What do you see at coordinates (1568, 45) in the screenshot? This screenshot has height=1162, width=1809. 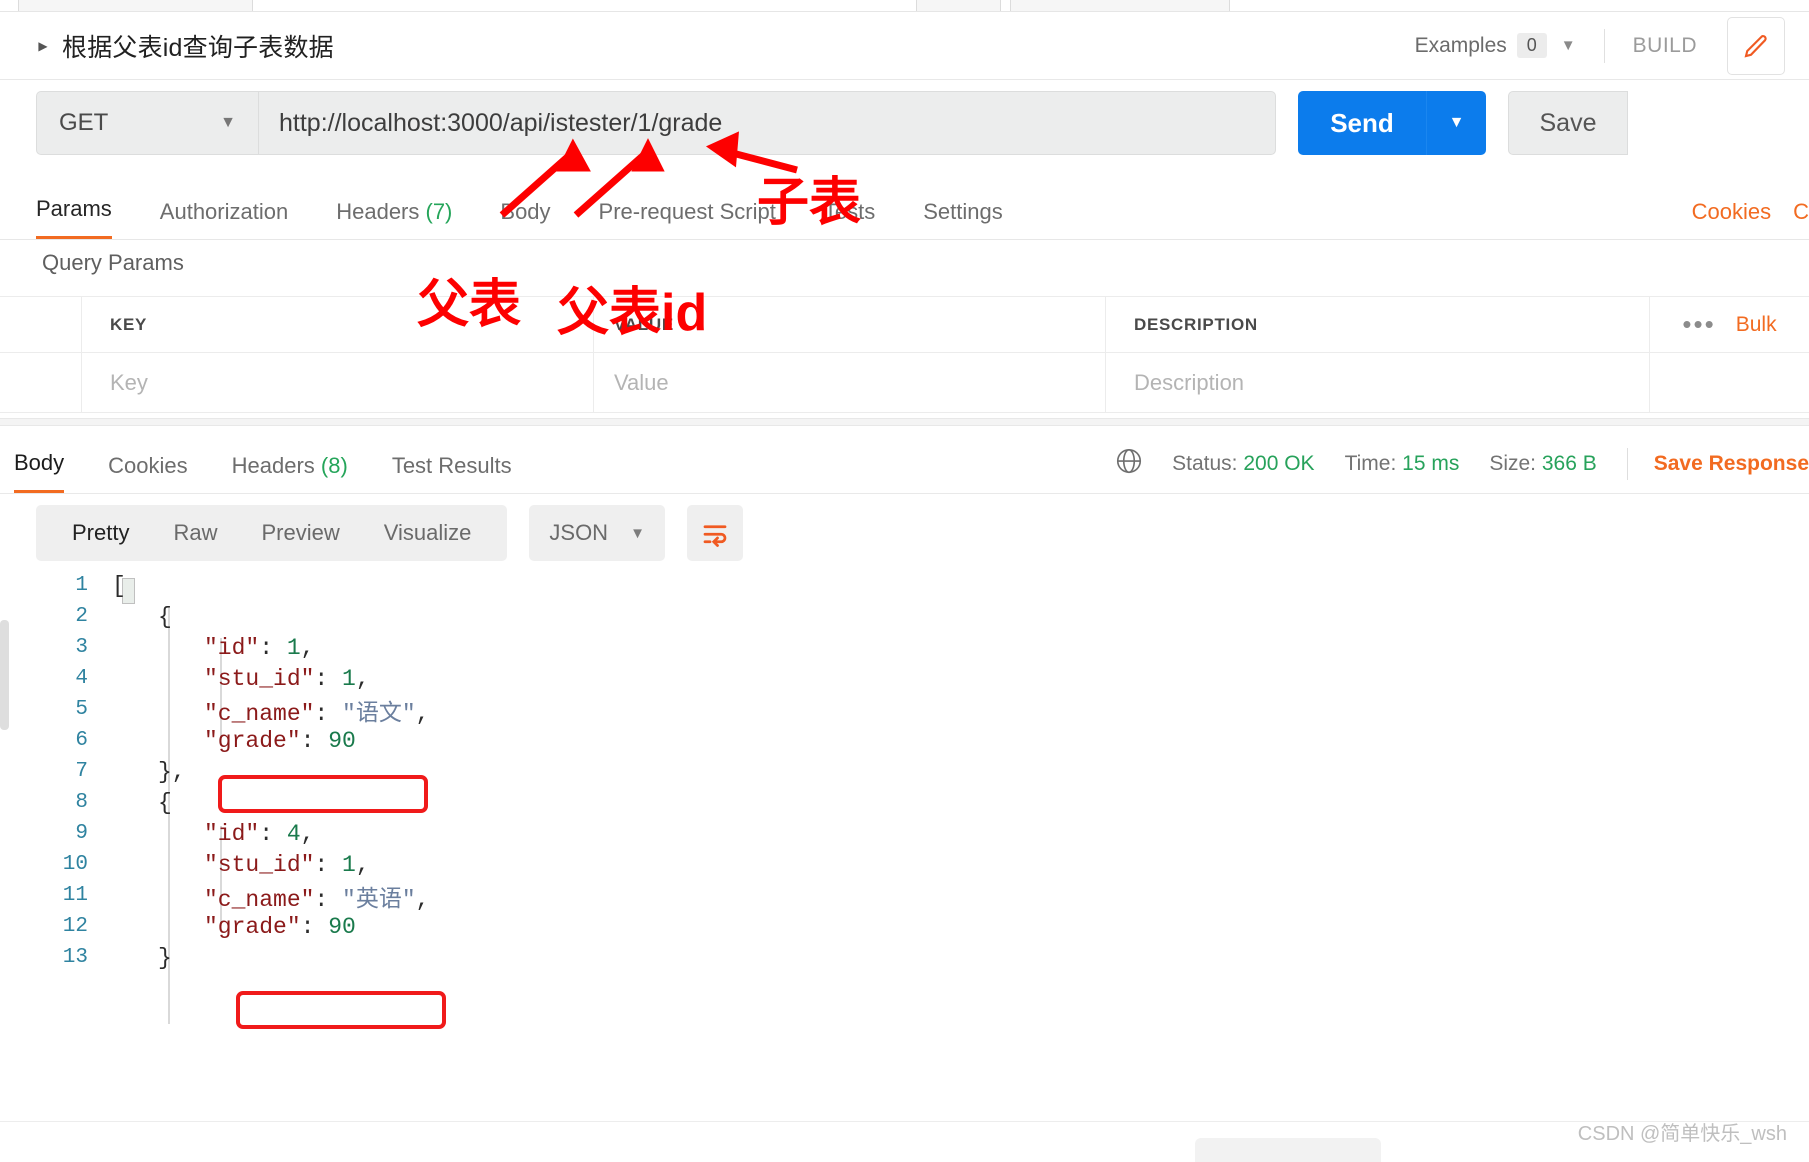 I see `chevron-down-icon: ▼` at bounding box center [1568, 45].